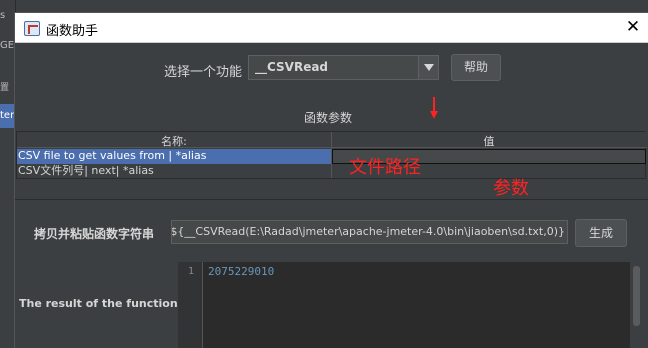 The width and height of the screenshot is (648, 348). What do you see at coordinates (241, 271) in the screenshot?
I see `result-text: 2075229010` at bounding box center [241, 271].